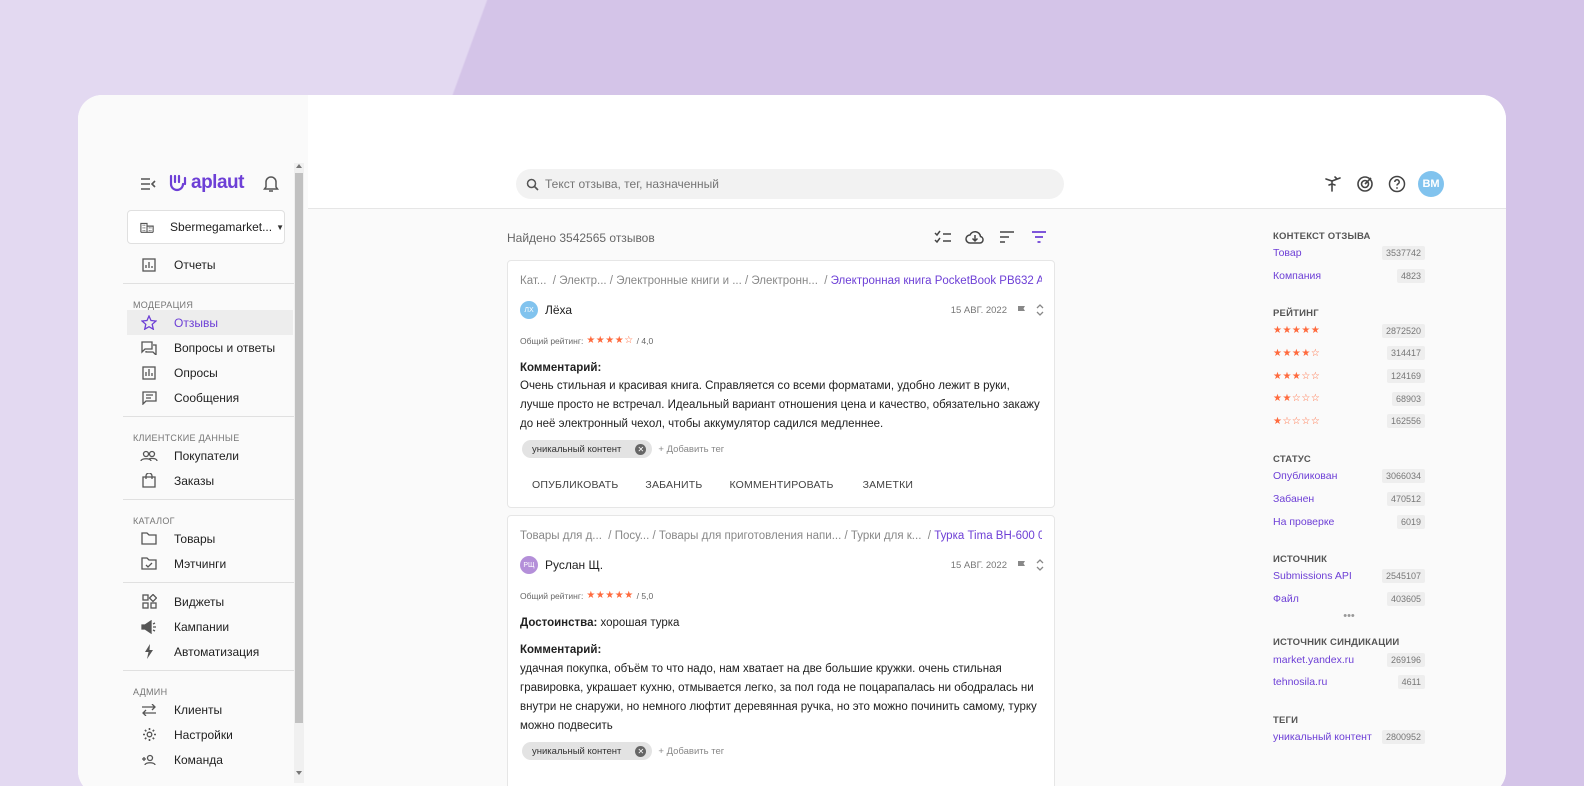  What do you see at coordinates (1349, 398) in the screenshot?
I see `filter-option: ★★☆☆☆ 68903` at bounding box center [1349, 398].